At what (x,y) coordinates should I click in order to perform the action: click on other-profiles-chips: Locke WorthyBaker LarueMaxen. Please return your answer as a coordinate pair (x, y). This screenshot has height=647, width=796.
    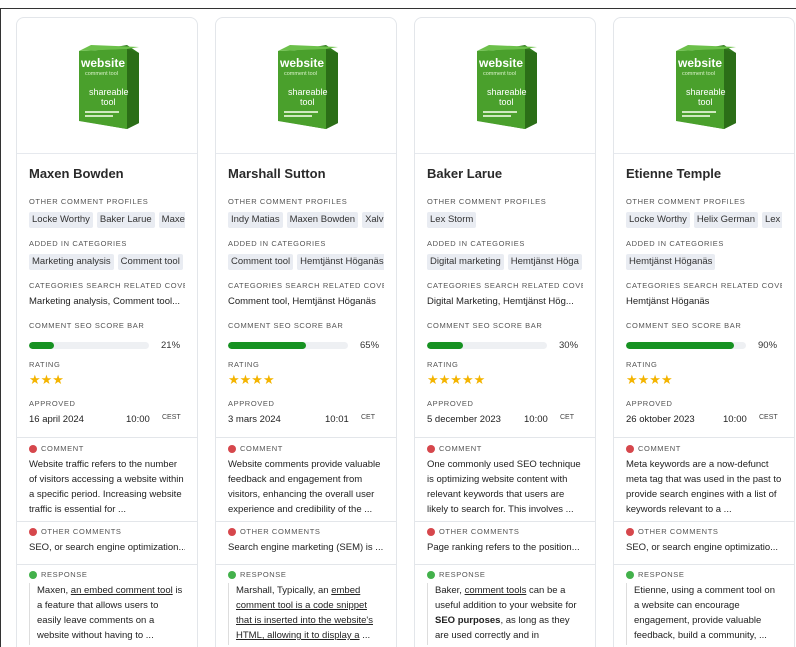
    Looking at the image, I should click on (107, 220).